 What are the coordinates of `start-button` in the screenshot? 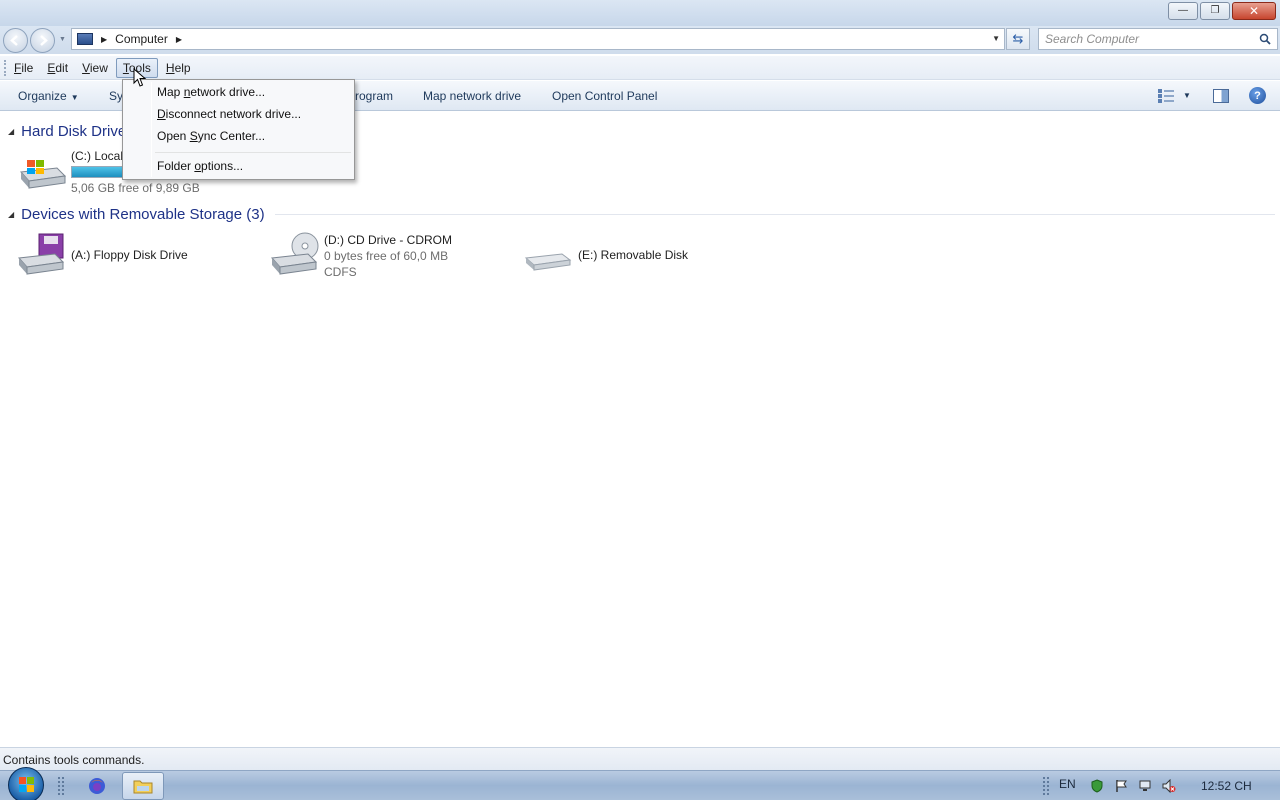 It's located at (26, 783).